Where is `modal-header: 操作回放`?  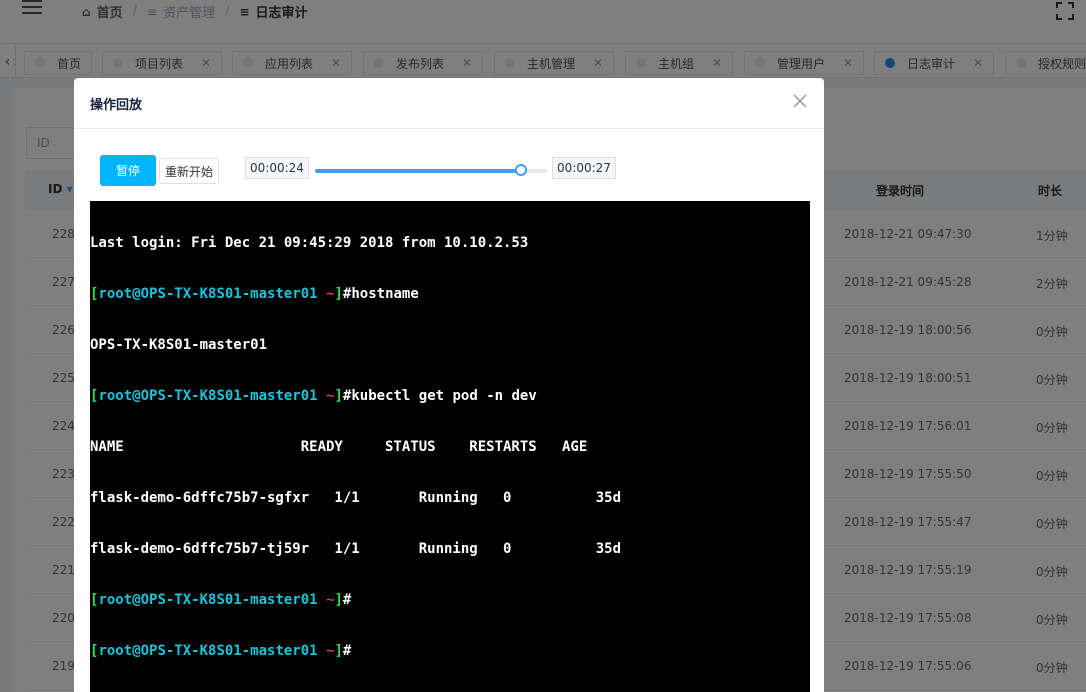 modal-header: 操作回放 is located at coordinates (449, 103).